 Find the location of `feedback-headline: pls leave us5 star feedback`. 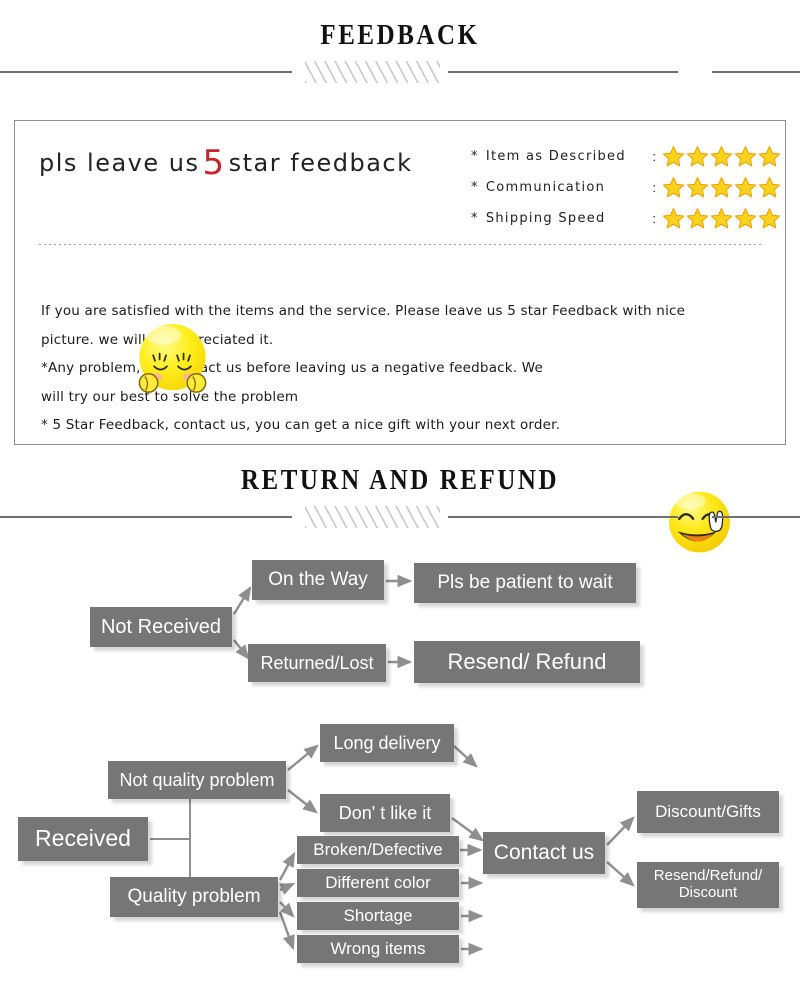

feedback-headline: pls leave us5 star feedback is located at coordinates (226, 163).